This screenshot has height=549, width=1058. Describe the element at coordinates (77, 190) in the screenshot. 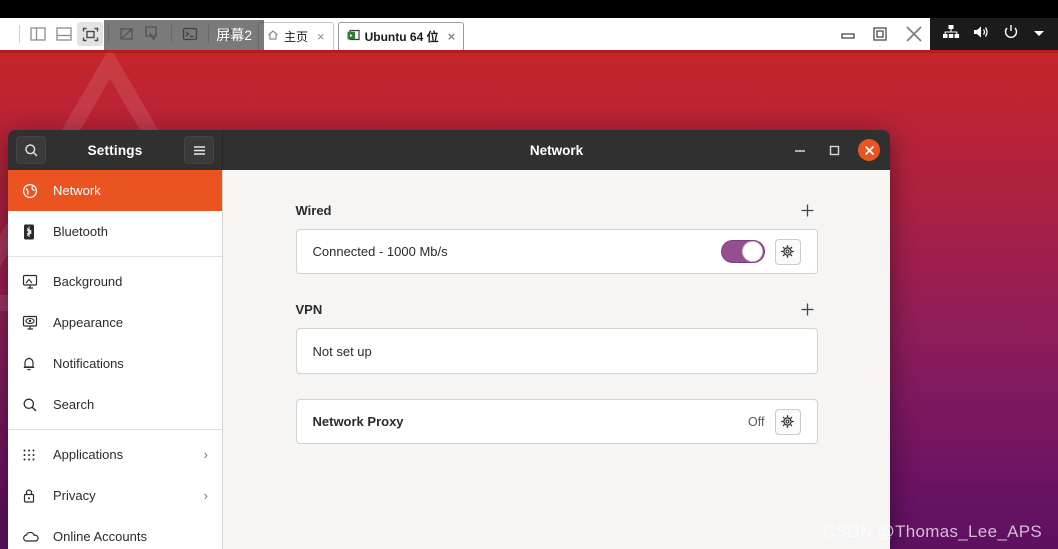

I see `sidebar-item-label: Network` at that location.